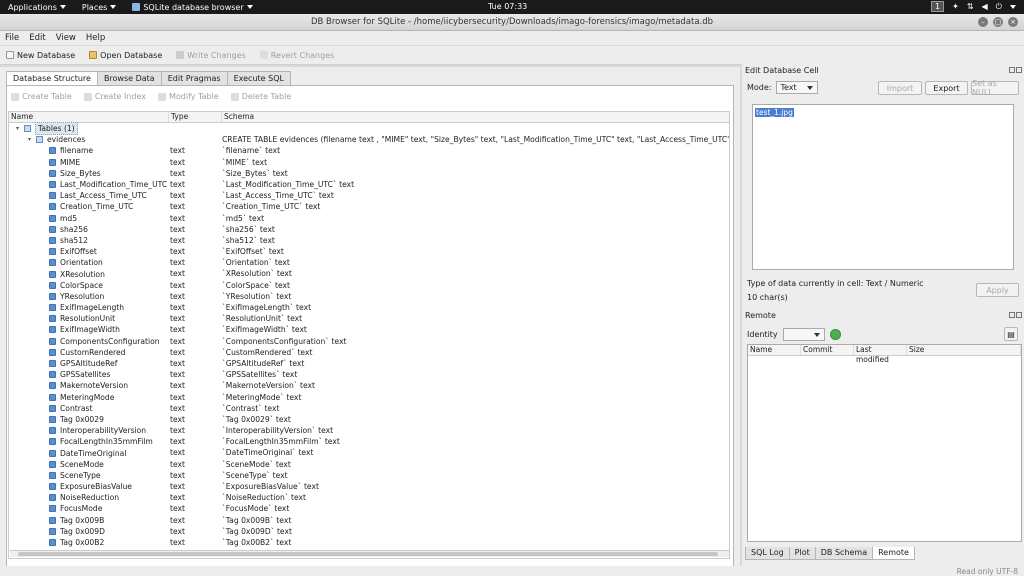 Image resolution: width=1024 pixels, height=576 pixels. Describe the element at coordinates (369, 419) in the screenshot. I see `tree-row-field: Tag 0x0029 text `Tag 0x0029` text` at that location.